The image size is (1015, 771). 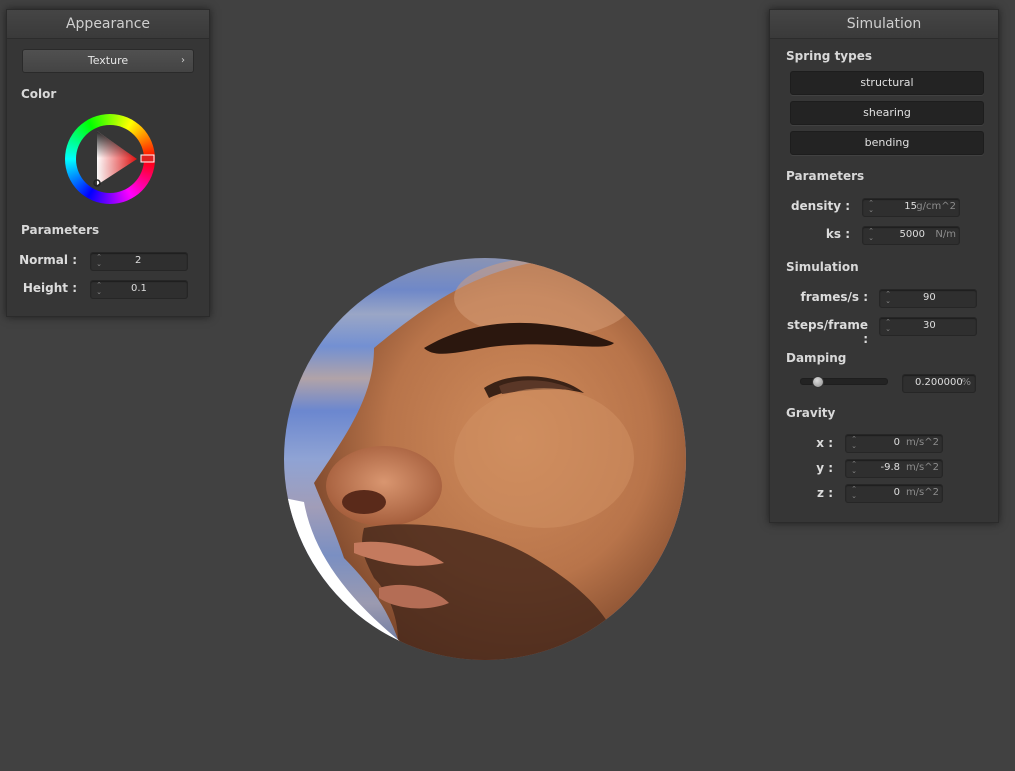 What do you see at coordinates (887, 113) in the screenshot?
I see `shearing-button: shearing` at bounding box center [887, 113].